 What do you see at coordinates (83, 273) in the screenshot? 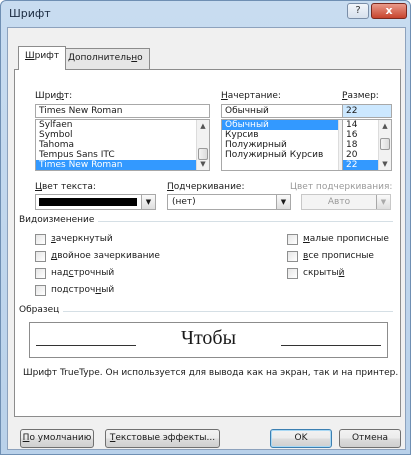
I see `checkbox-label: надстрочный` at bounding box center [83, 273].